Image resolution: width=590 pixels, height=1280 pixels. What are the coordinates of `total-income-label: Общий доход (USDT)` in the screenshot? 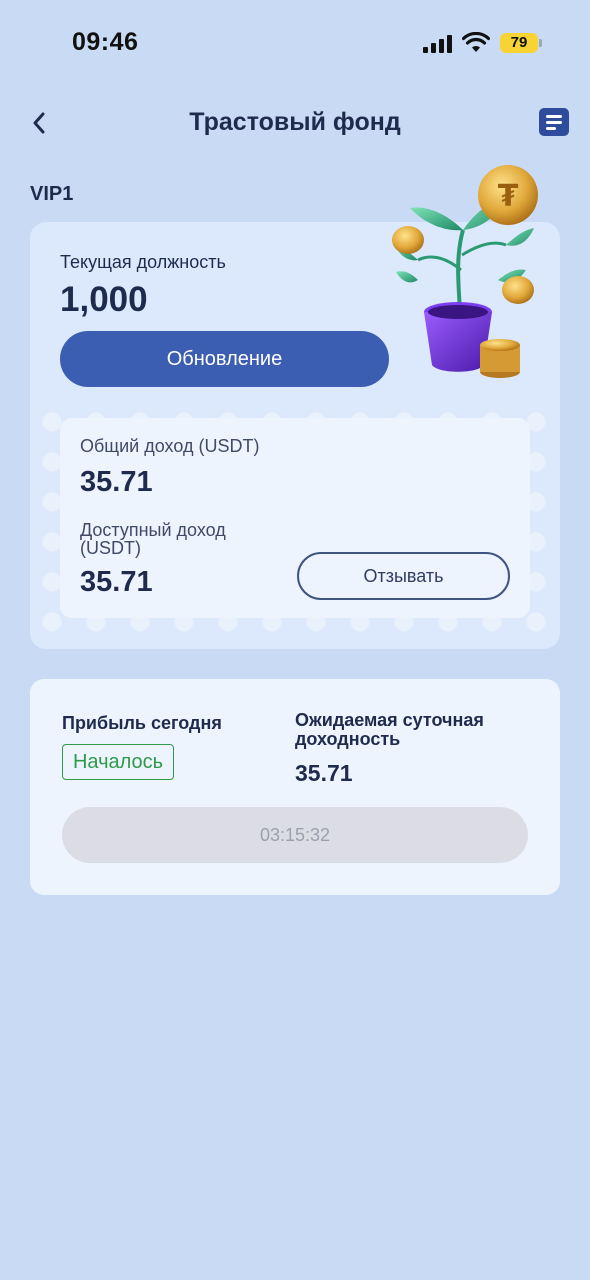 It's located at (170, 446).